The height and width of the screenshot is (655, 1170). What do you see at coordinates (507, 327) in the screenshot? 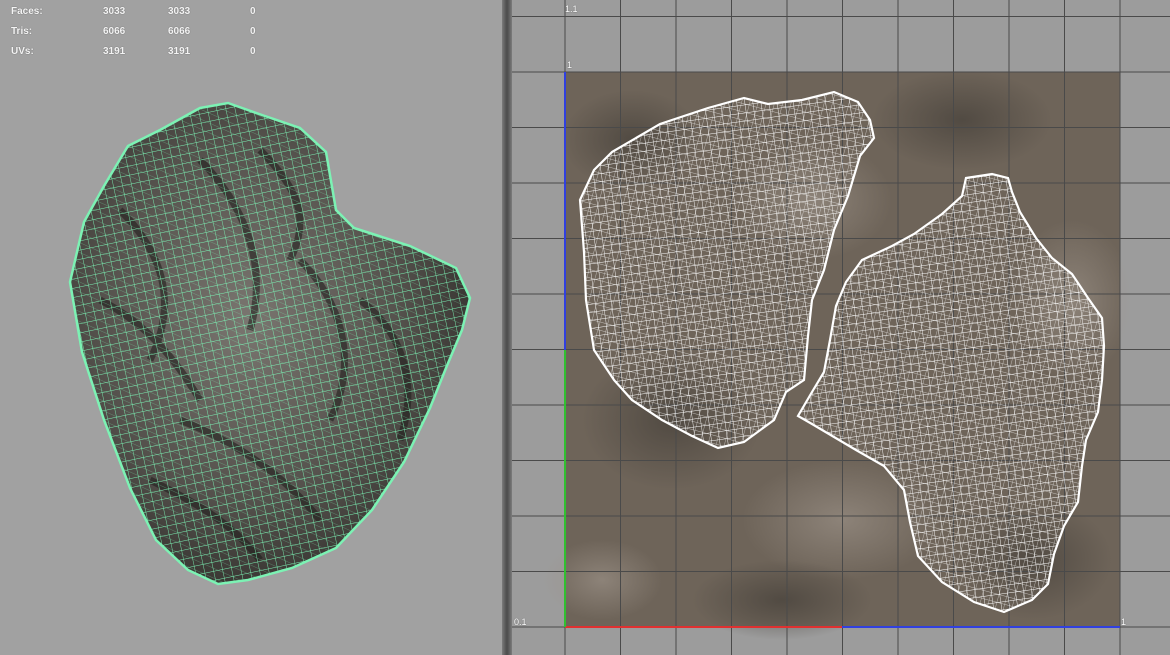
I see `panel-divider` at bounding box center [507, 327].